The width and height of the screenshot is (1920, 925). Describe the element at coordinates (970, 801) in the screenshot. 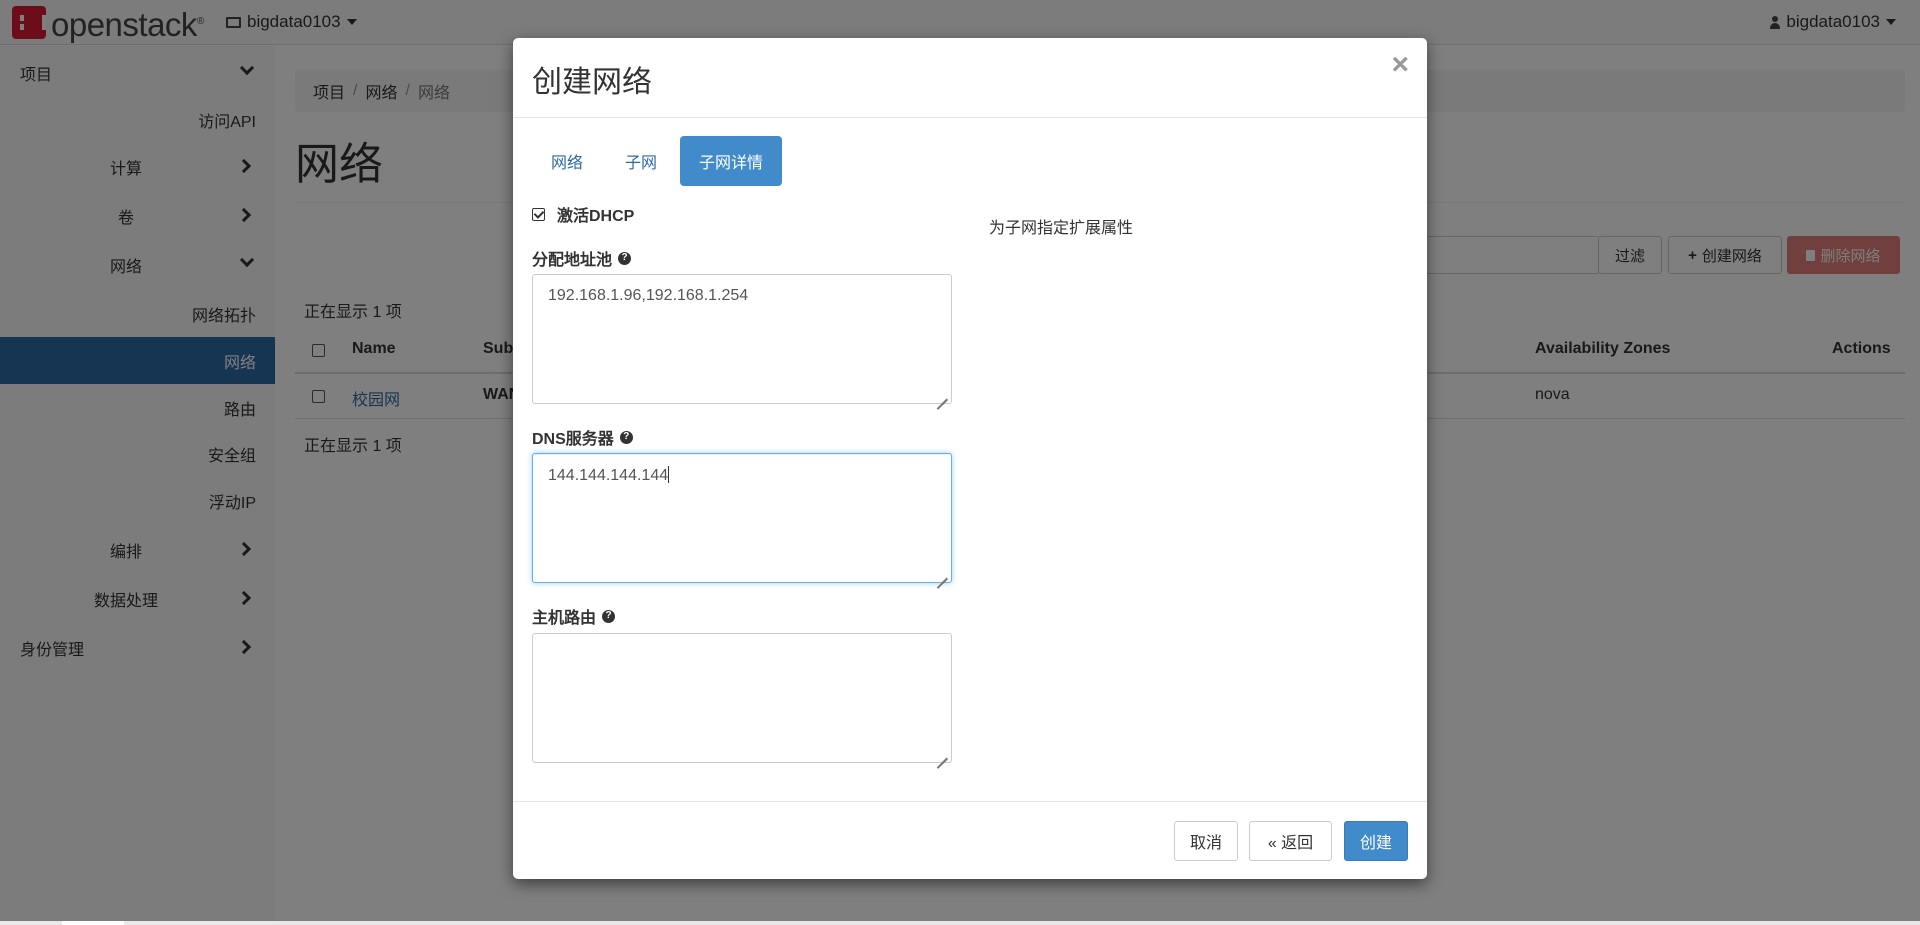

I see `modal-footer-divider` at that location.